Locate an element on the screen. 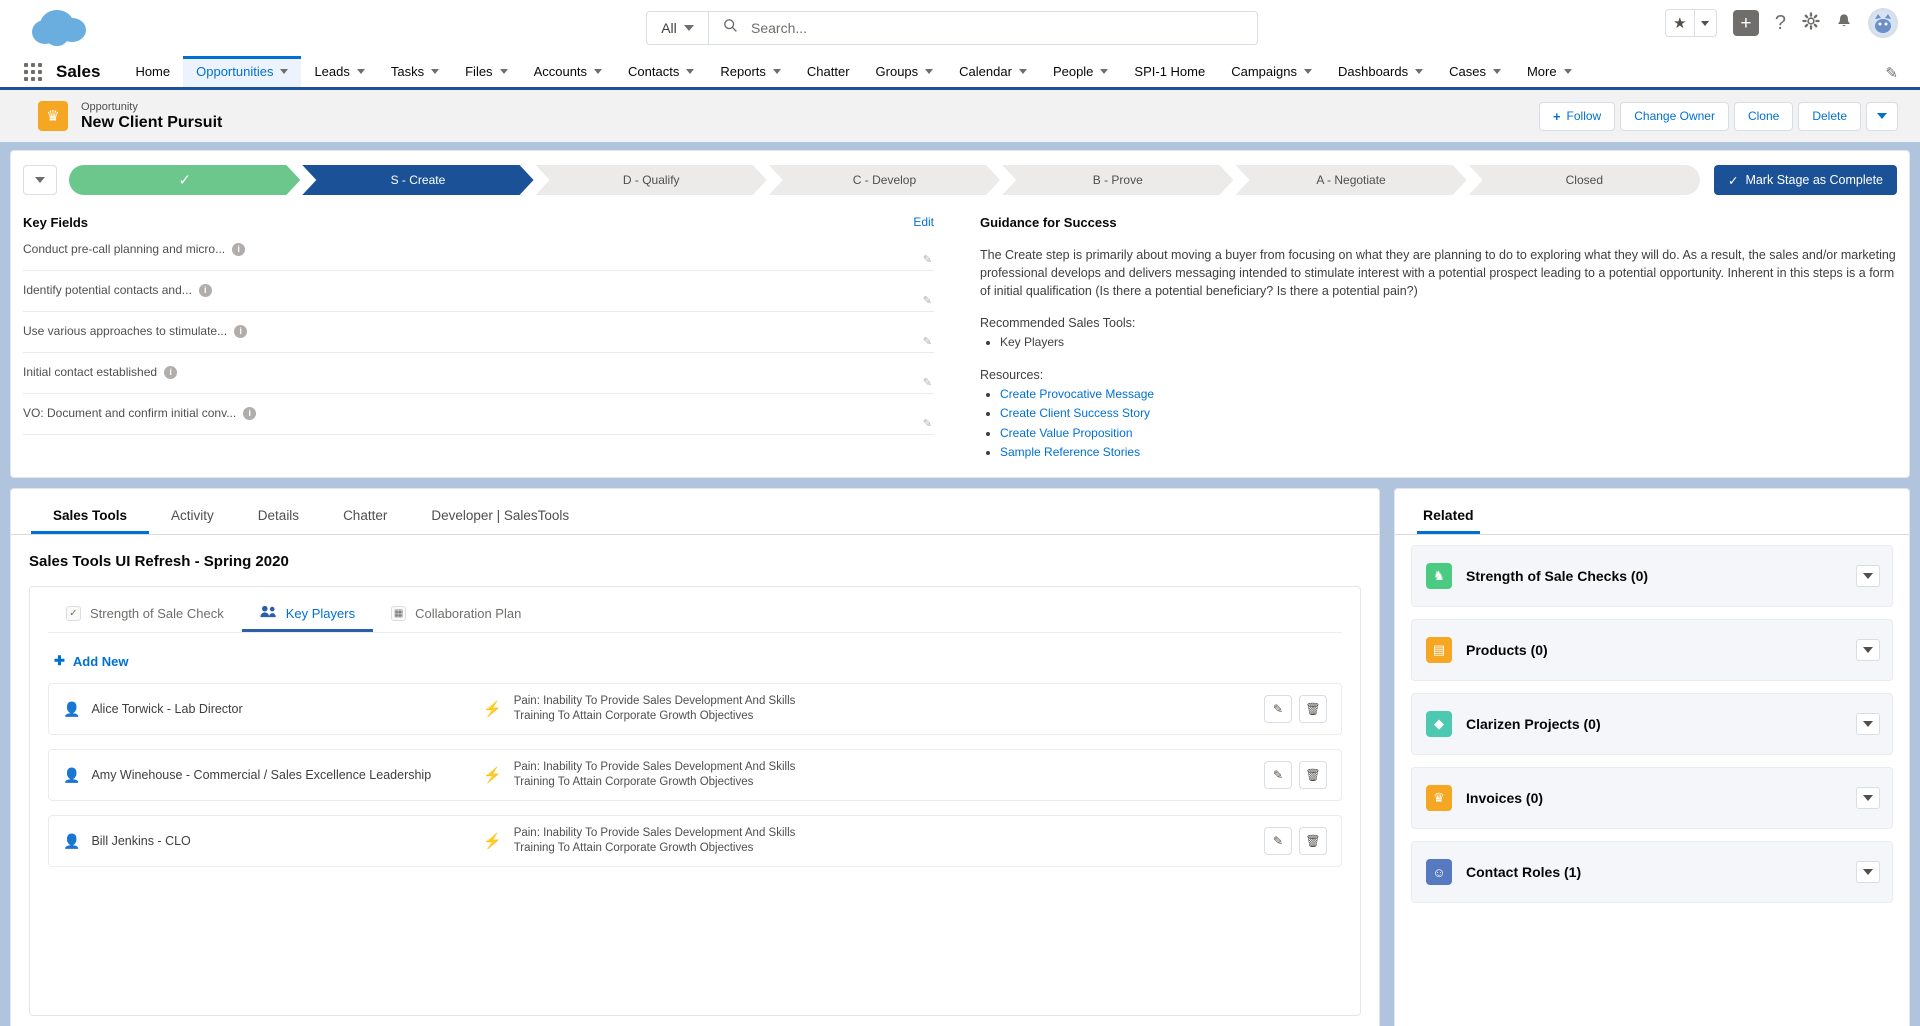 The height and width of the screenshot is (1026, 1920). key-fields-edit-link: Edit is located at coordinates (923, 222).